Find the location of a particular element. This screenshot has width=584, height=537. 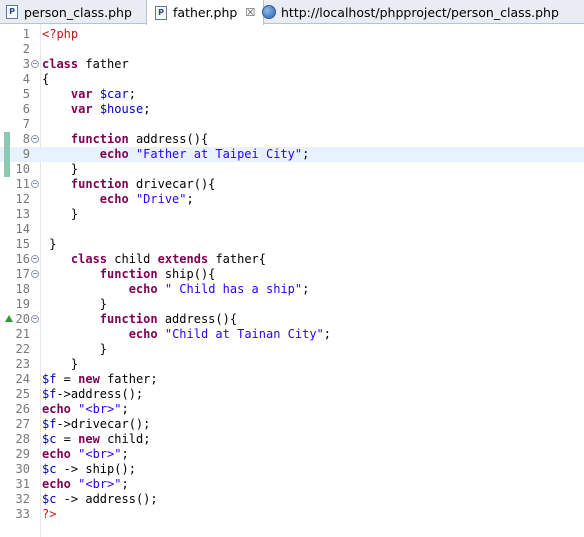

code-line: 26 echo "<br>"; is located at coordinates (292, 409).